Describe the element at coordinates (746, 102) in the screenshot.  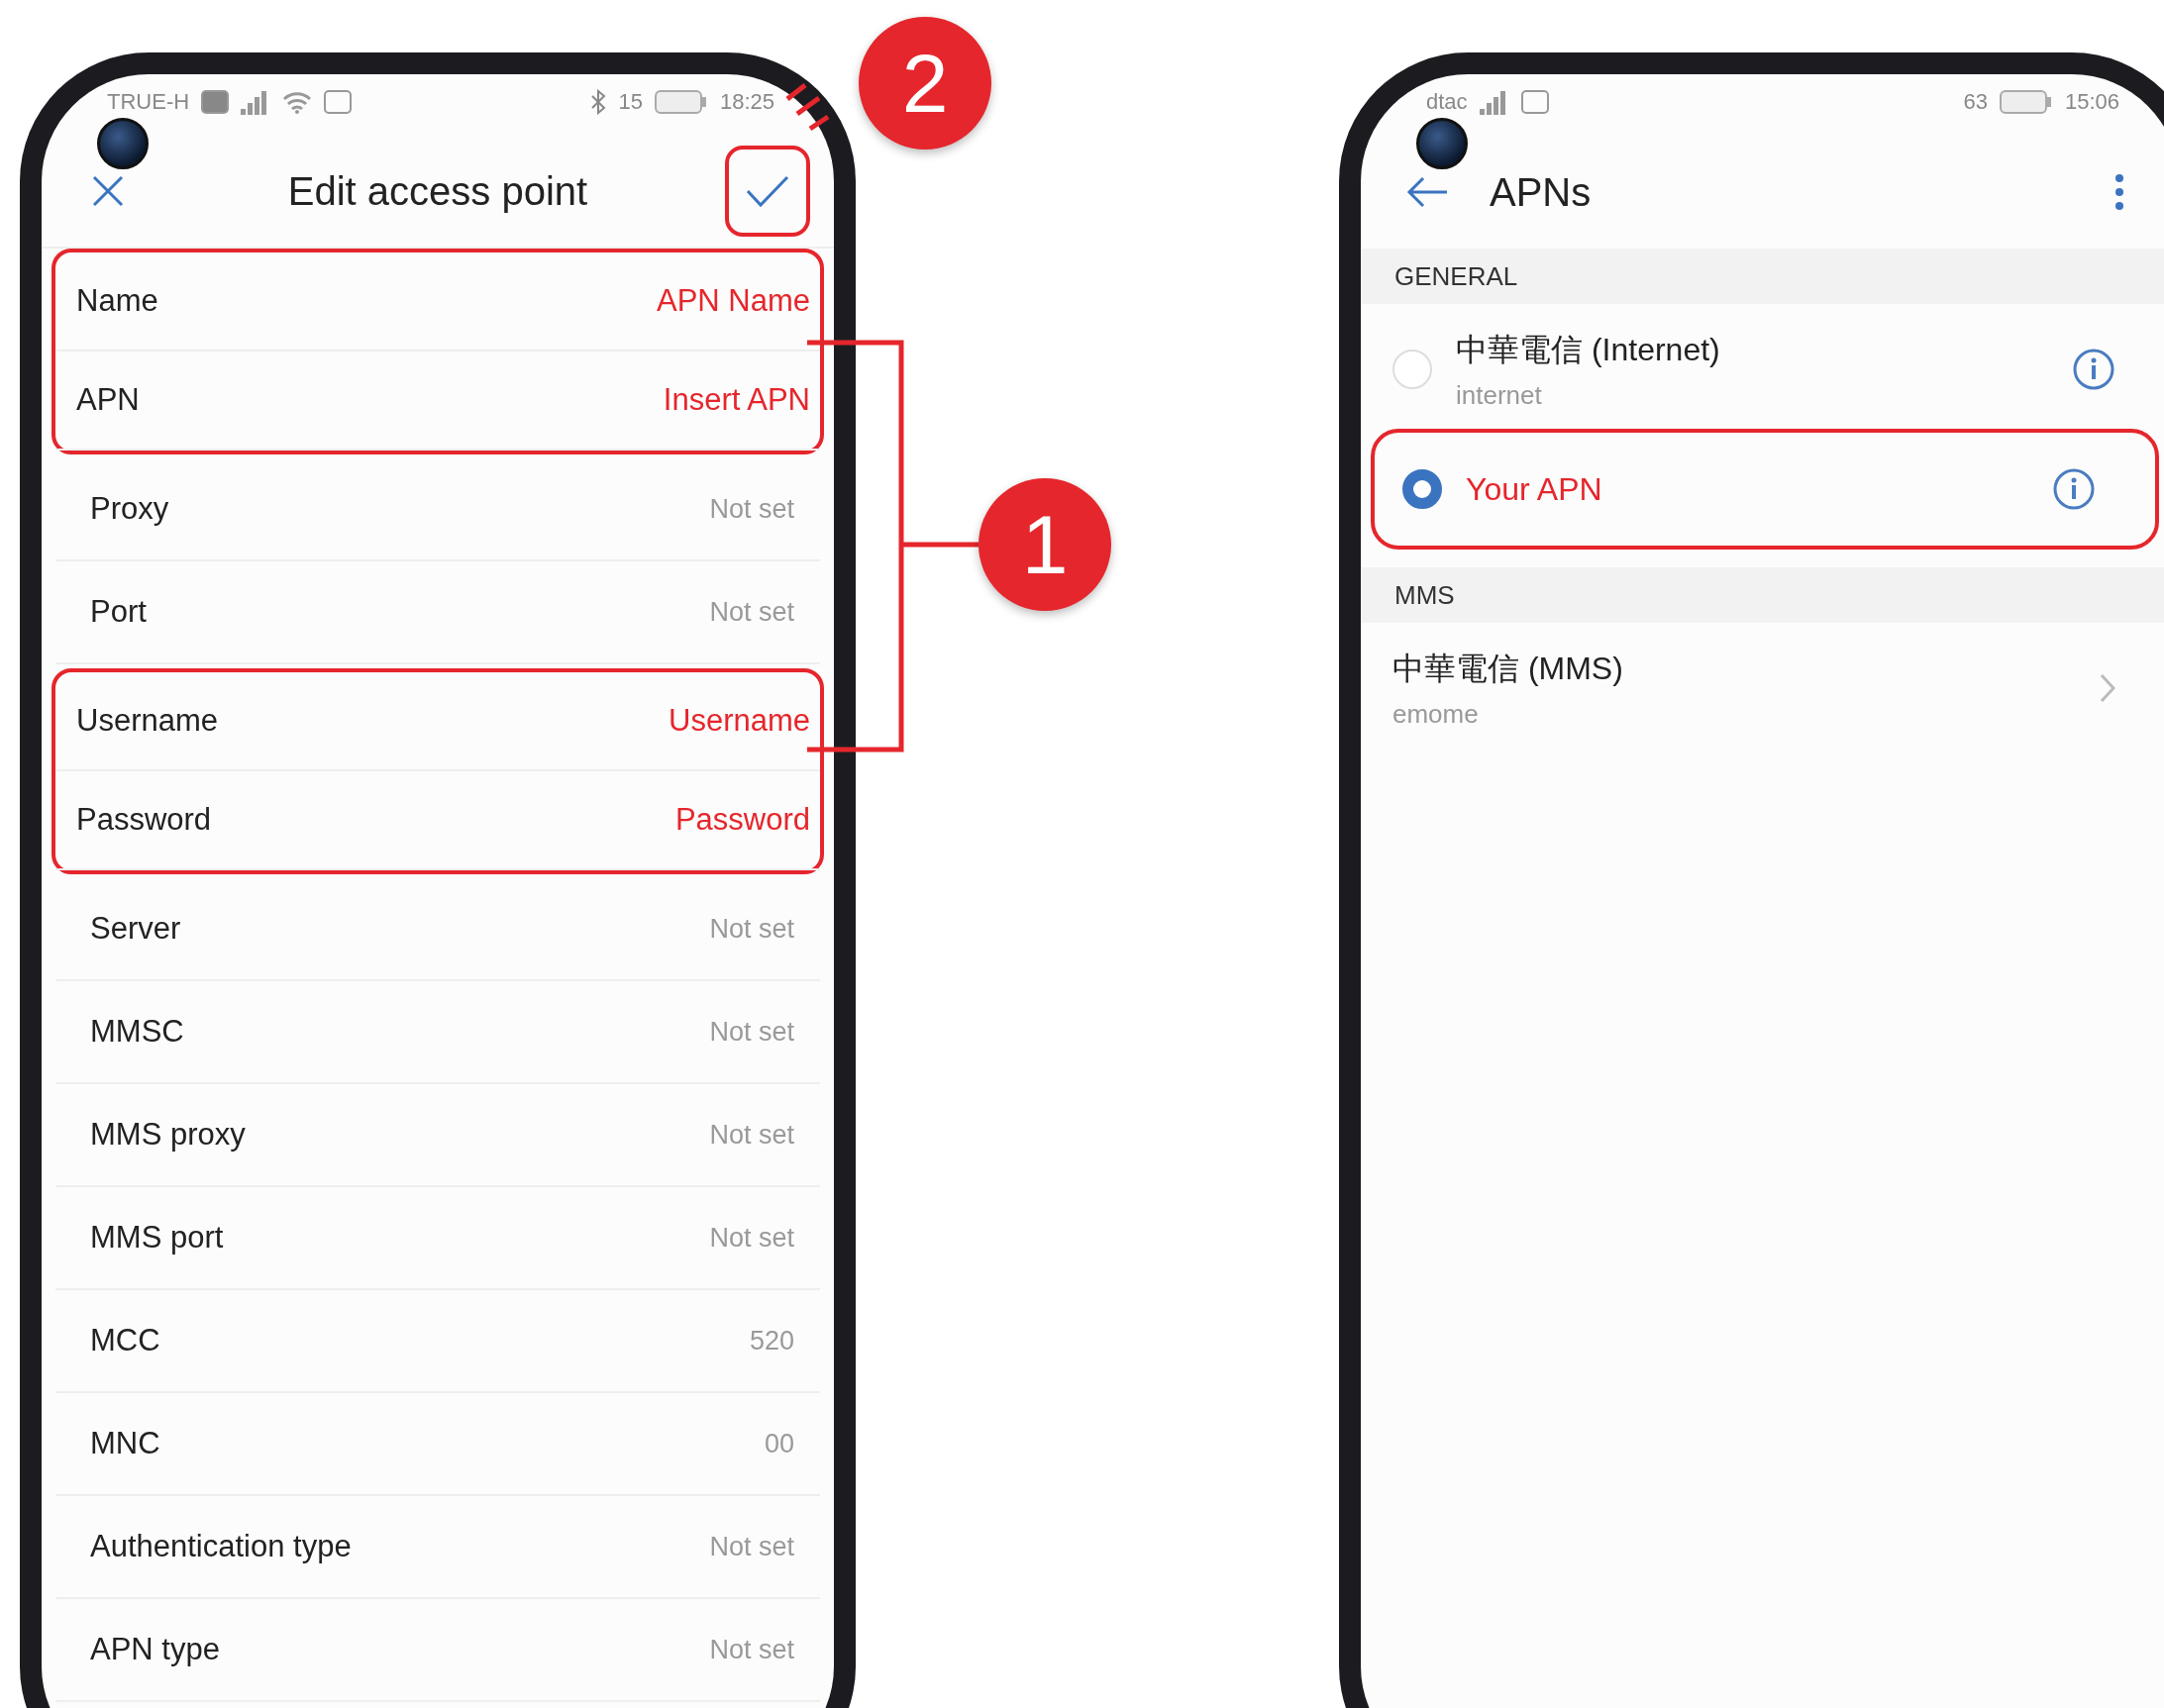
I see `clock: 18:25` at that location.